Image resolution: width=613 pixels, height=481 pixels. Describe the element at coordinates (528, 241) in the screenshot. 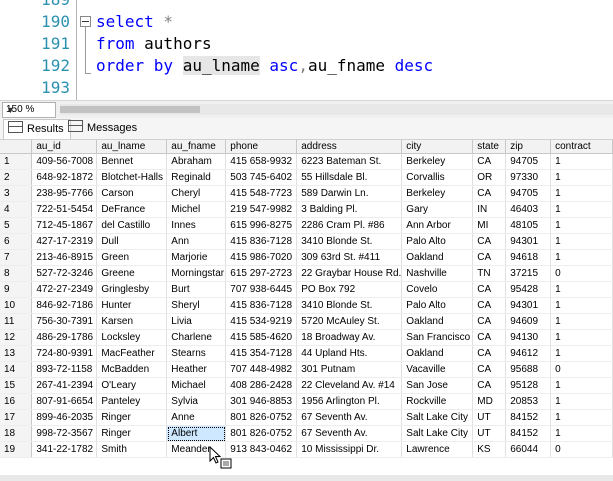

I see `grid-cell: 94301` at that location.